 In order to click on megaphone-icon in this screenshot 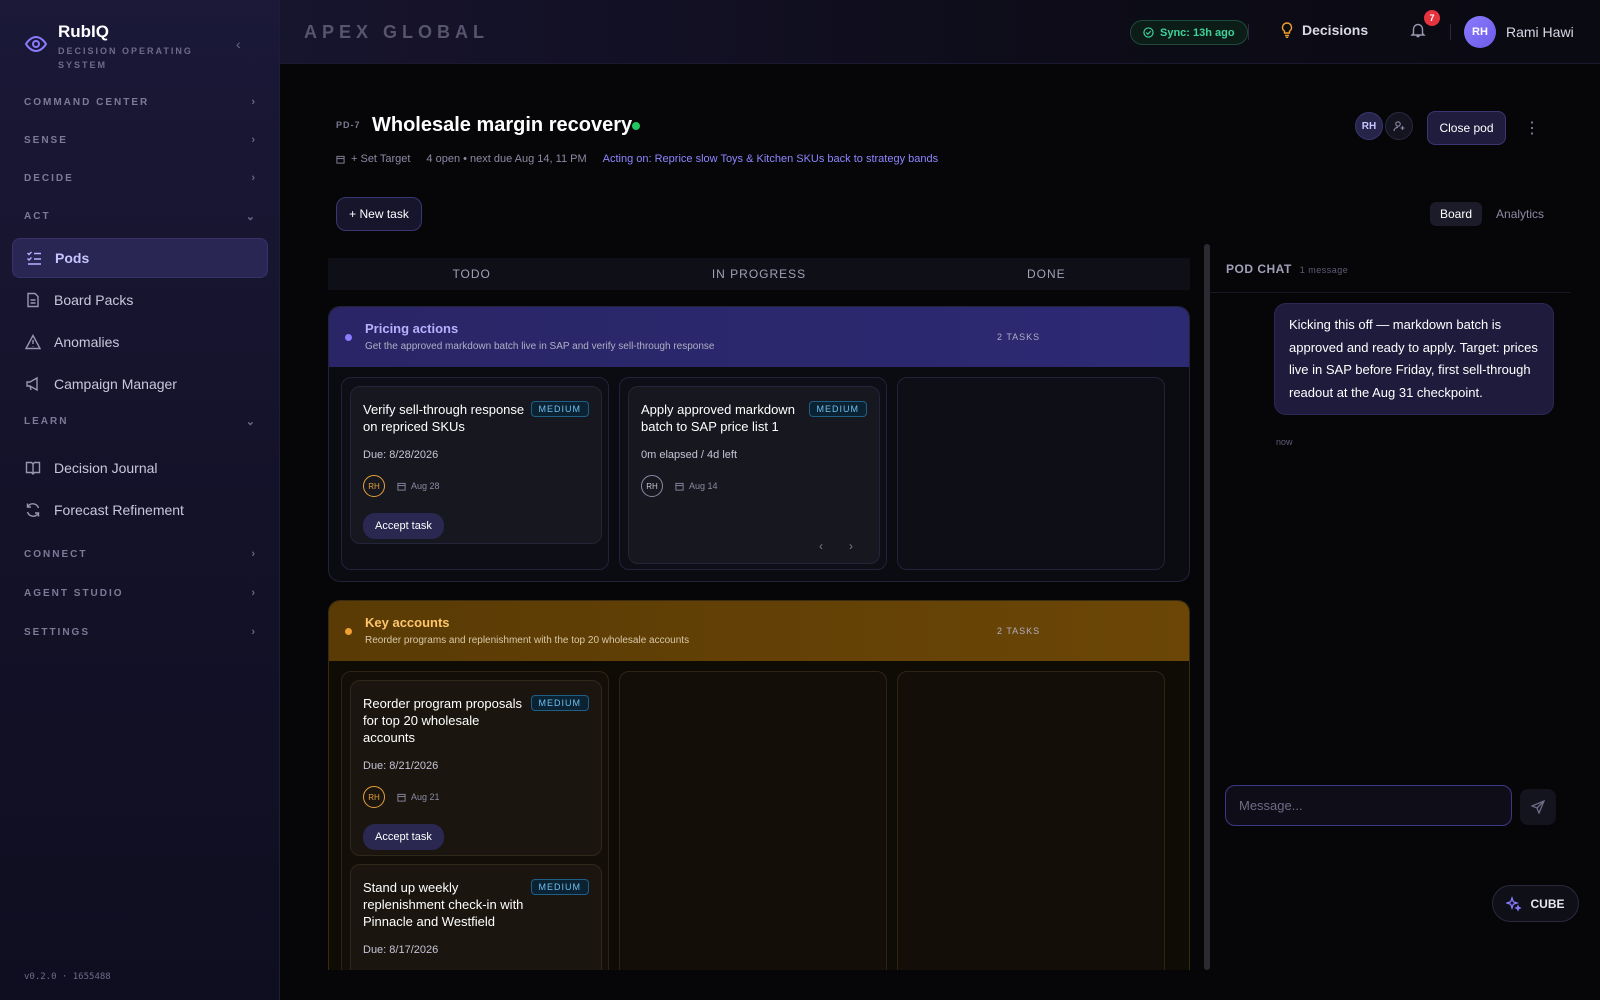, I will do `click(33, 384)`.